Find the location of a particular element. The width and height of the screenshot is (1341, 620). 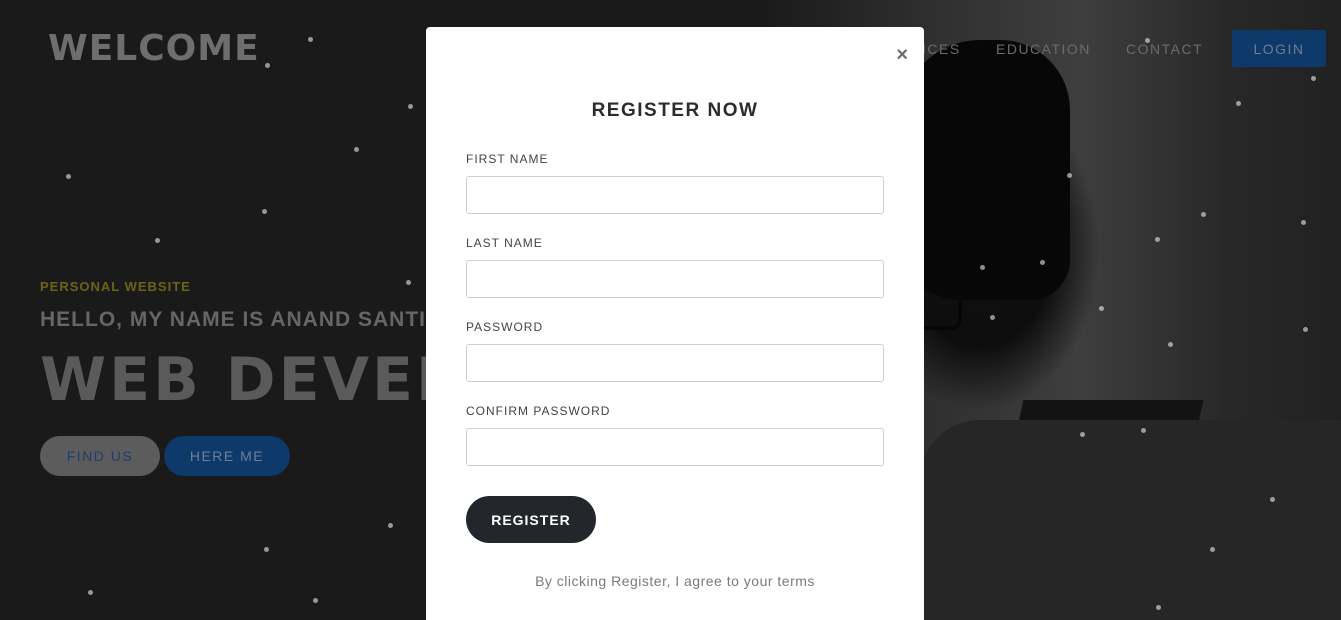

last-name-input is located at coordinates (675, 279).